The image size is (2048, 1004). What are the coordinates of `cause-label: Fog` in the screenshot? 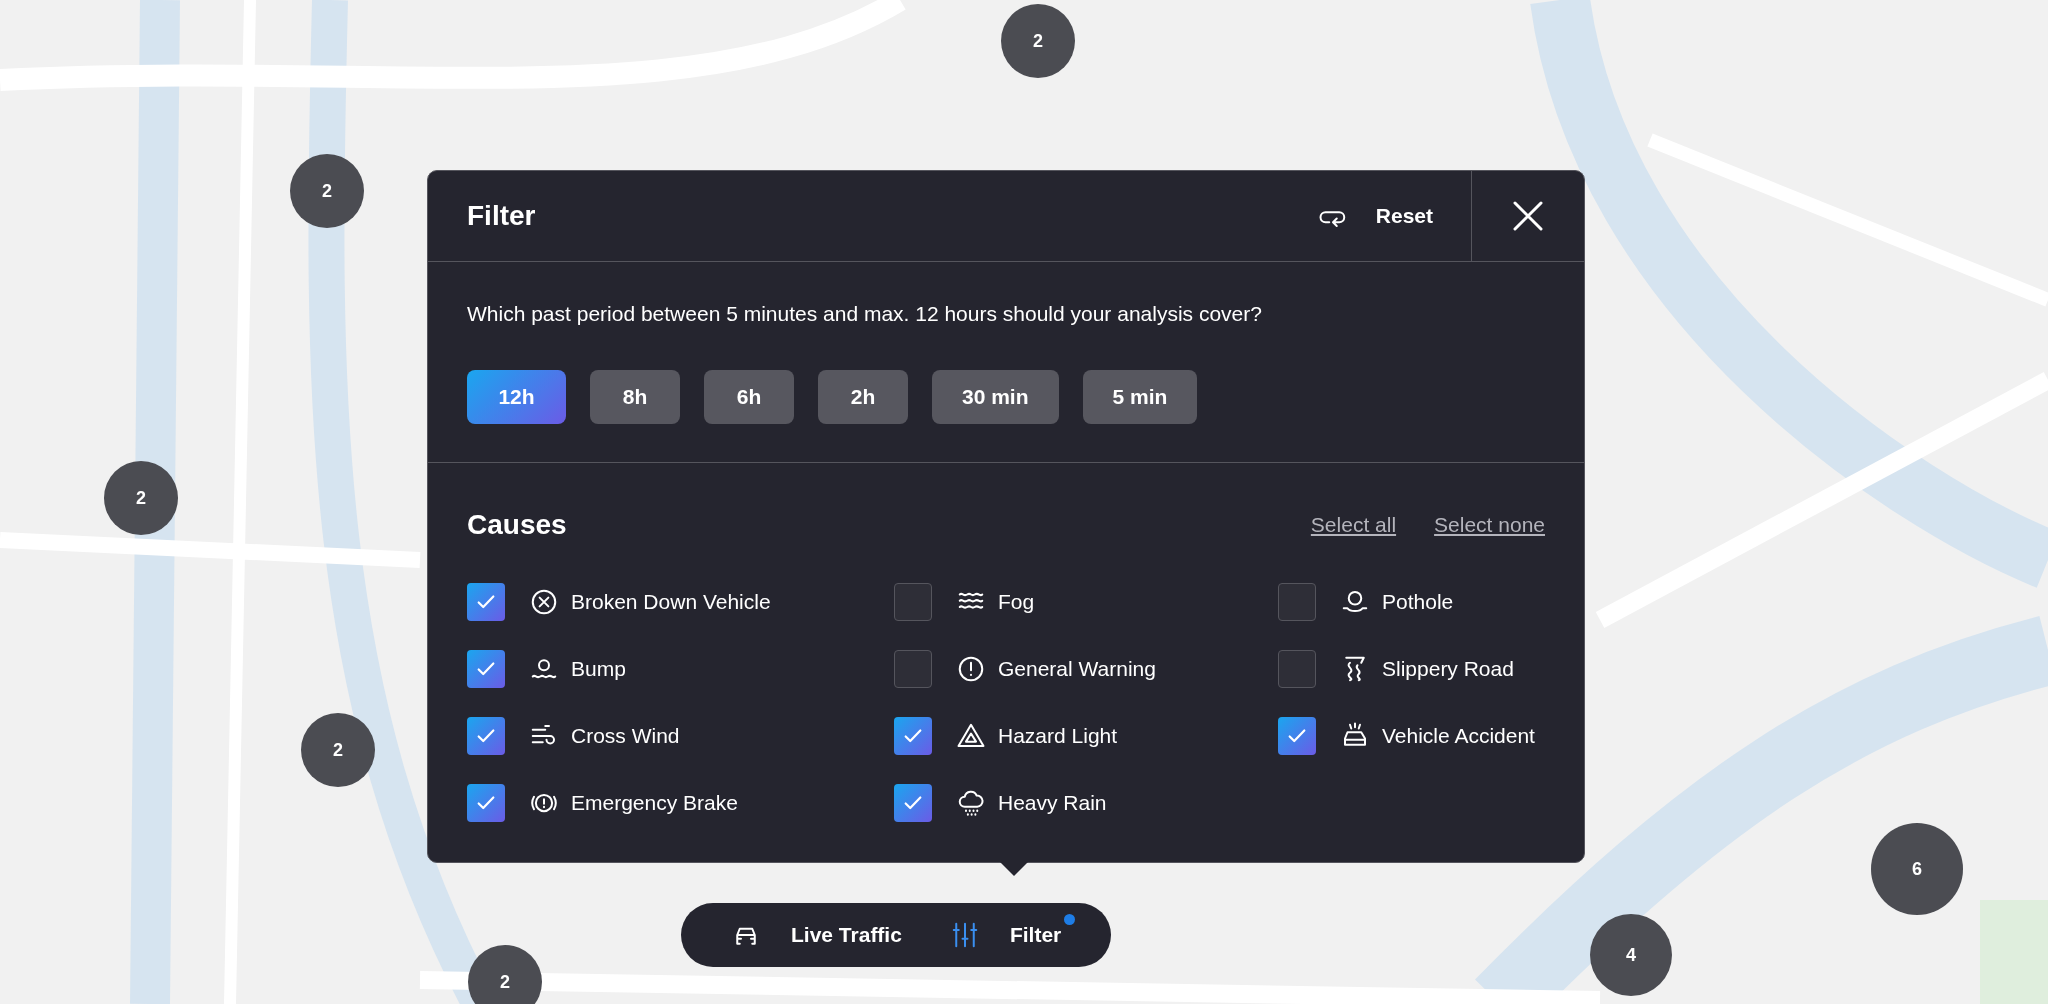 It's located at (1016, 602).